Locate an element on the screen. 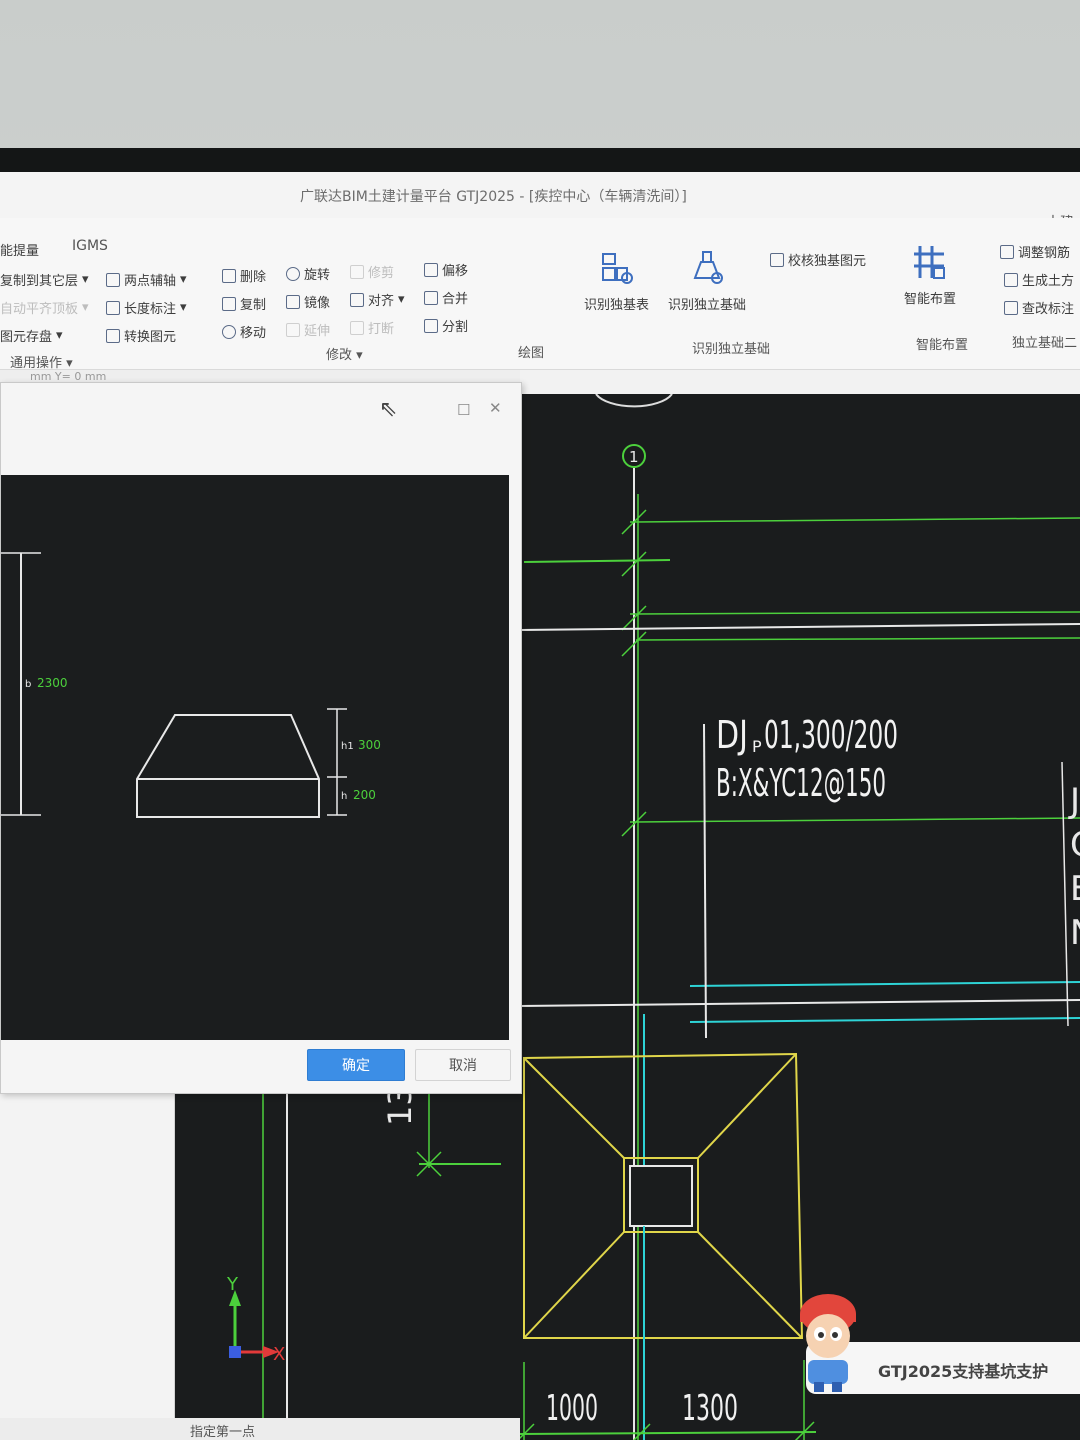  annotation-leader is located at coordinates (705, 881).